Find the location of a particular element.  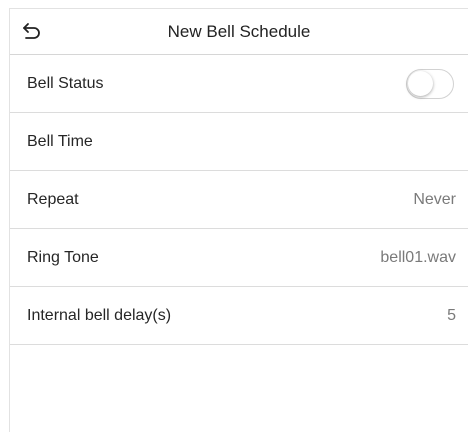

ring-tone-row: Ring Tone bell01.wav is located at coordinates (239, 258).